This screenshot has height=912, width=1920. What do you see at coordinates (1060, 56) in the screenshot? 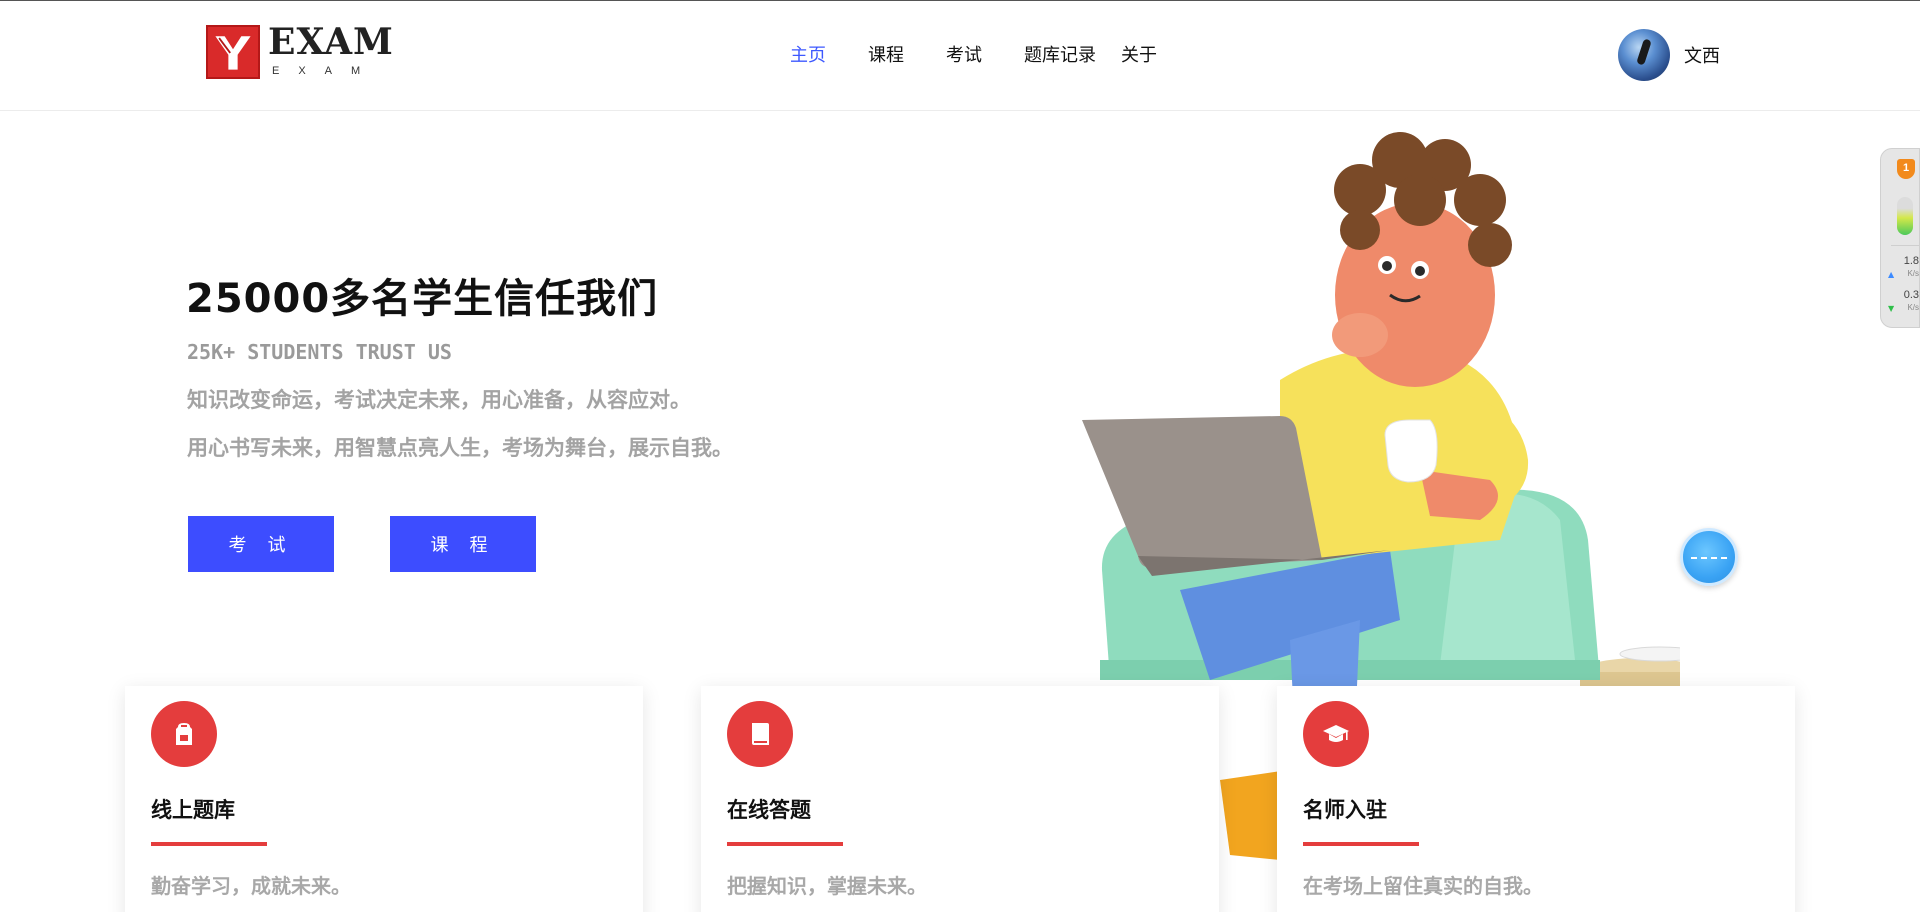
I see `nav-item-question-records: 题库记录` at bounding box center [1060, 56].